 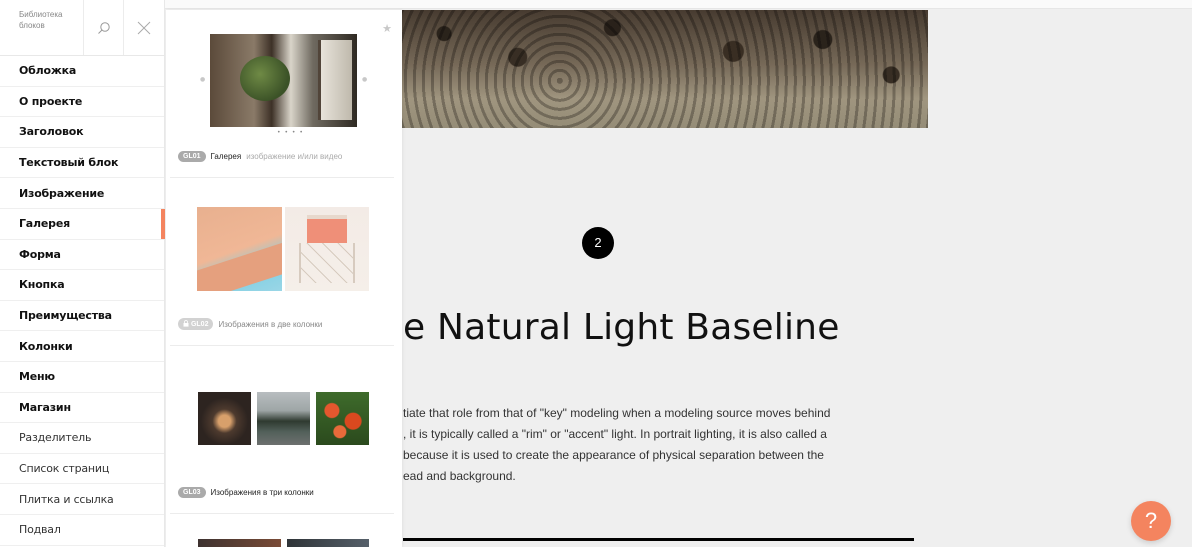 I want to click on divider-line, so click(x=658, y=539).